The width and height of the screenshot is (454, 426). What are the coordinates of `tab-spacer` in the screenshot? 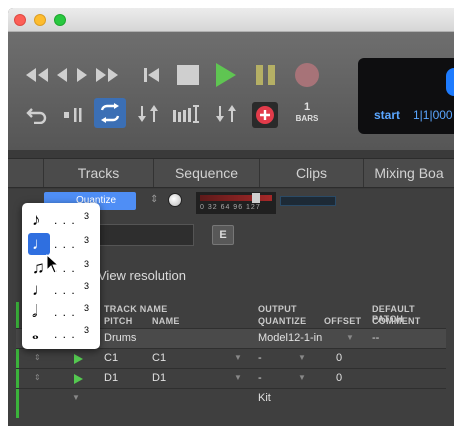 It's located at (26, 173).